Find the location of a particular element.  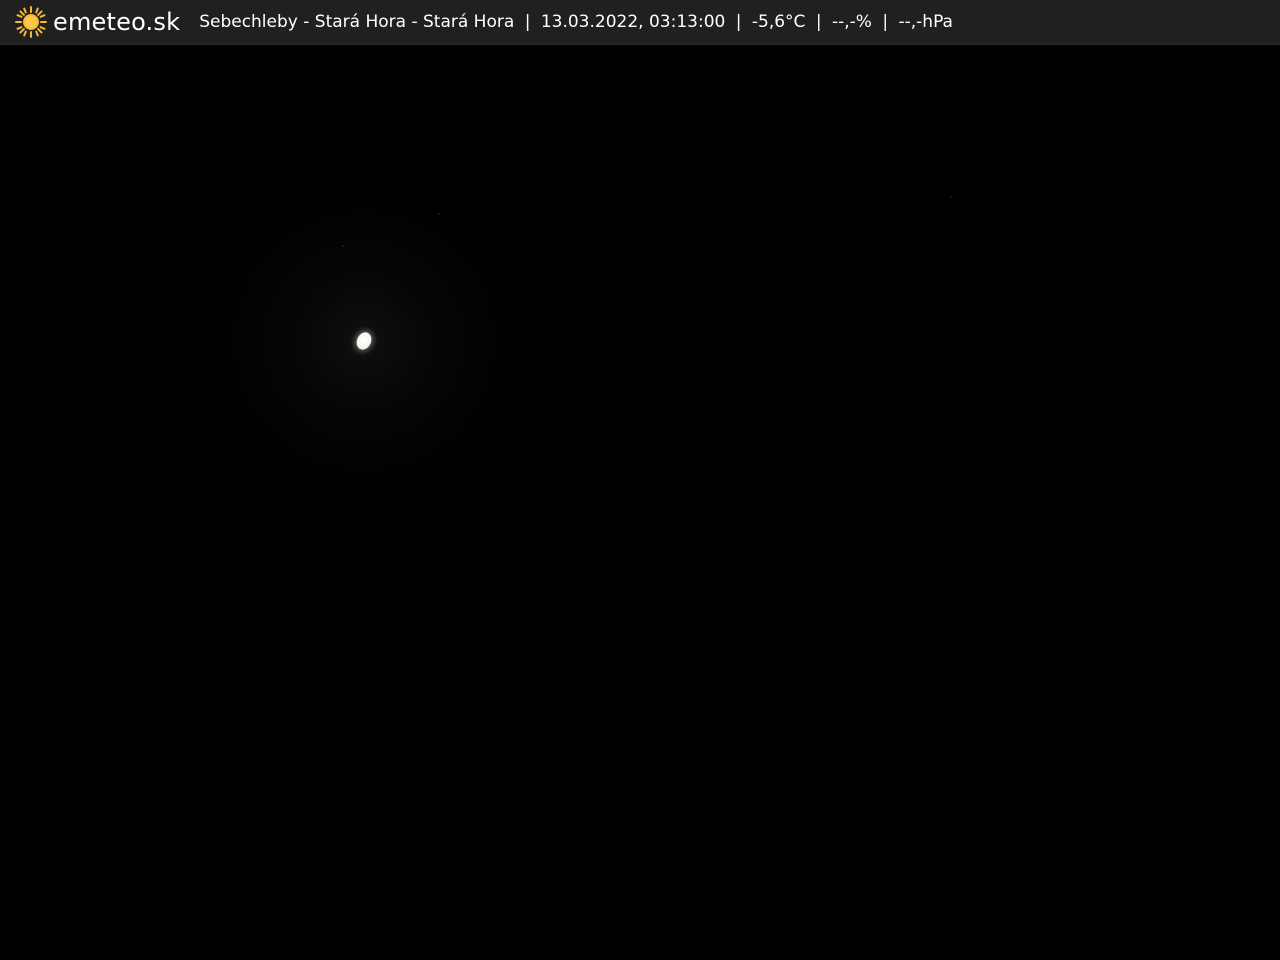

brand-name: emeteo.sk is located at coordinates (117, 22).